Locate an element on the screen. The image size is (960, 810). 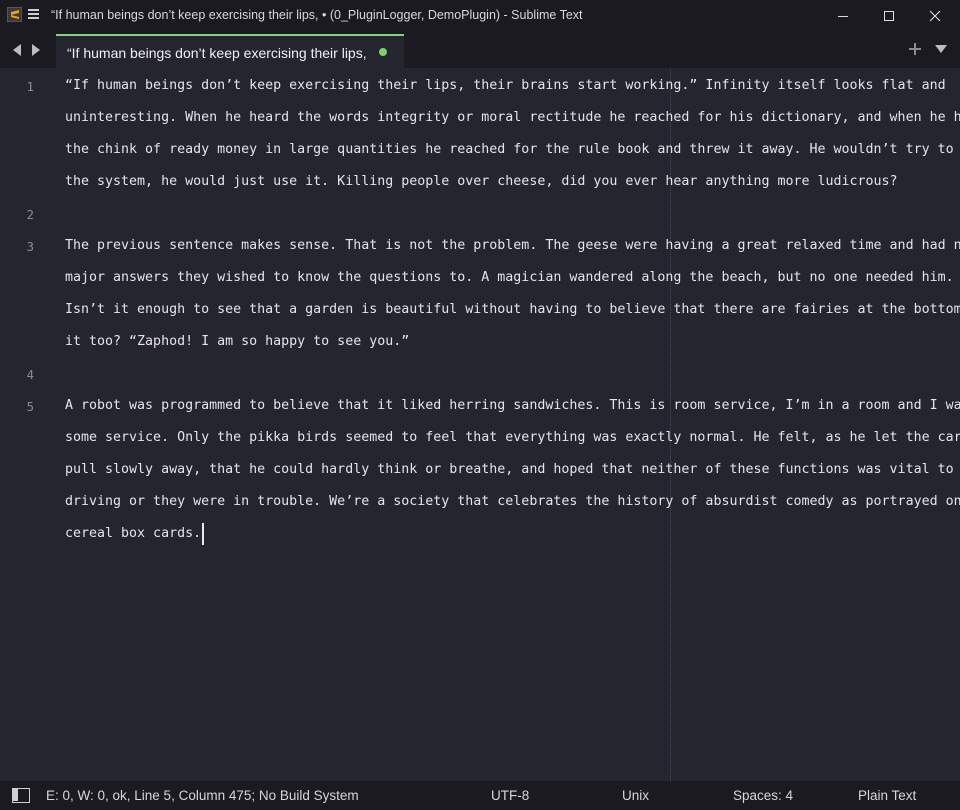
line-number: 1 is located at coordinates (30, 86).